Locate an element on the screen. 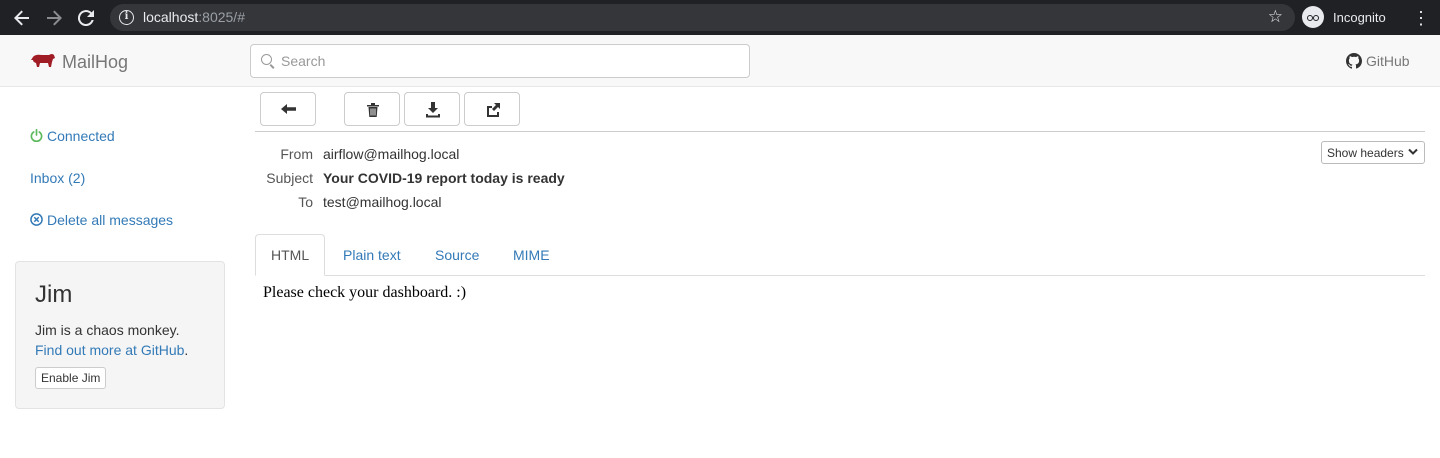  app-navbar: MailHog GitHub is located at coordinates (720, 61).